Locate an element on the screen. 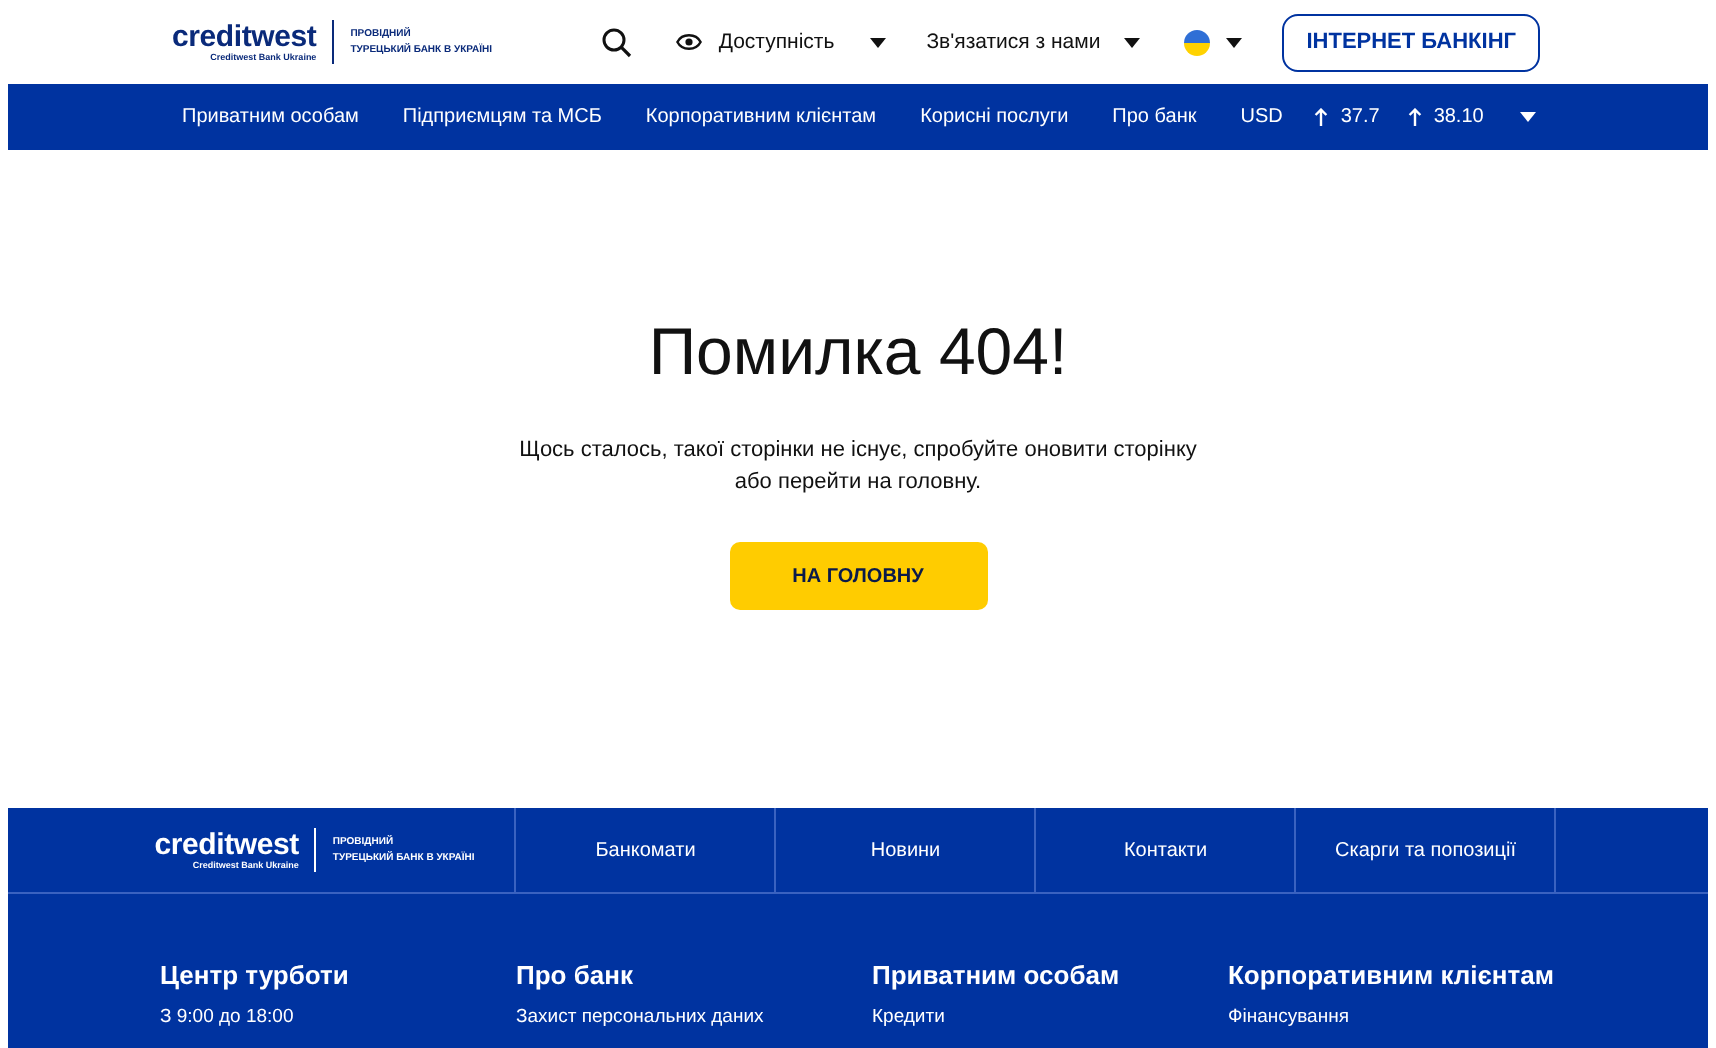 The image size is (1716, 1048). footer-link: Новини is located at coordinates (904, 850).